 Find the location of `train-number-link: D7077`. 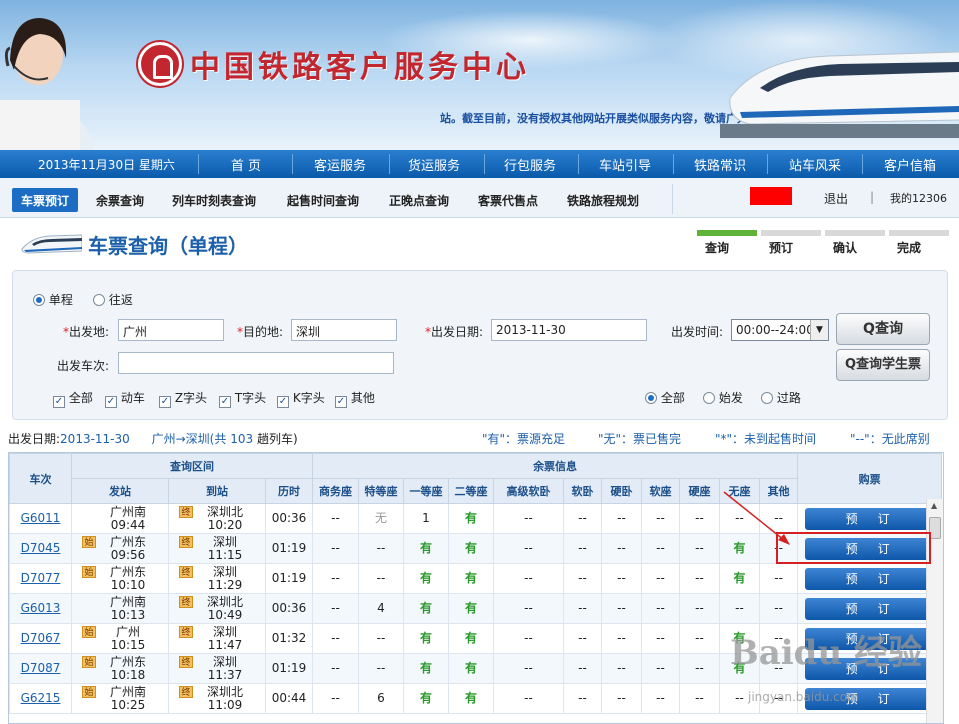

train-number-link: D7077 is located at coordinates (41, 578).